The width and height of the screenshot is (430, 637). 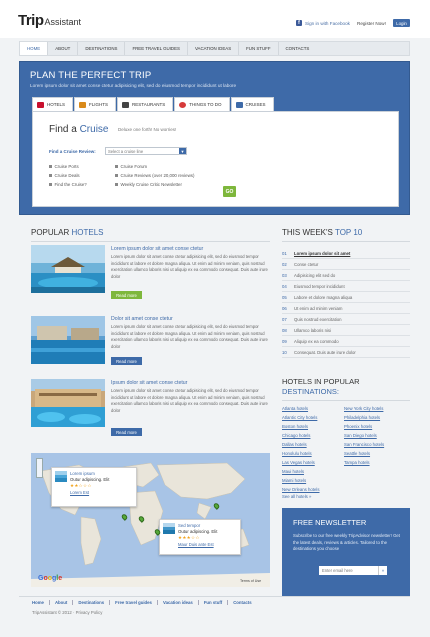 I want to click on tab-things-to-do: THINGS TO DO, so click(x=202, y=104).